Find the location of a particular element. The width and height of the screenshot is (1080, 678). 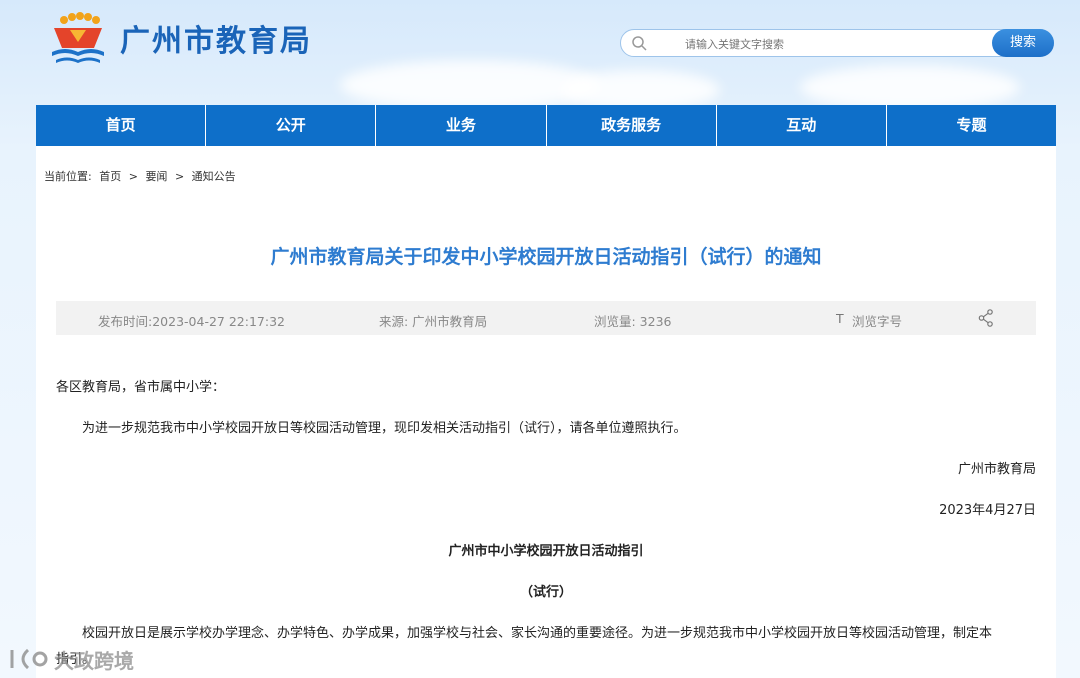

view-count: 浏览量: 3236 is located at coordinates (633, 321).